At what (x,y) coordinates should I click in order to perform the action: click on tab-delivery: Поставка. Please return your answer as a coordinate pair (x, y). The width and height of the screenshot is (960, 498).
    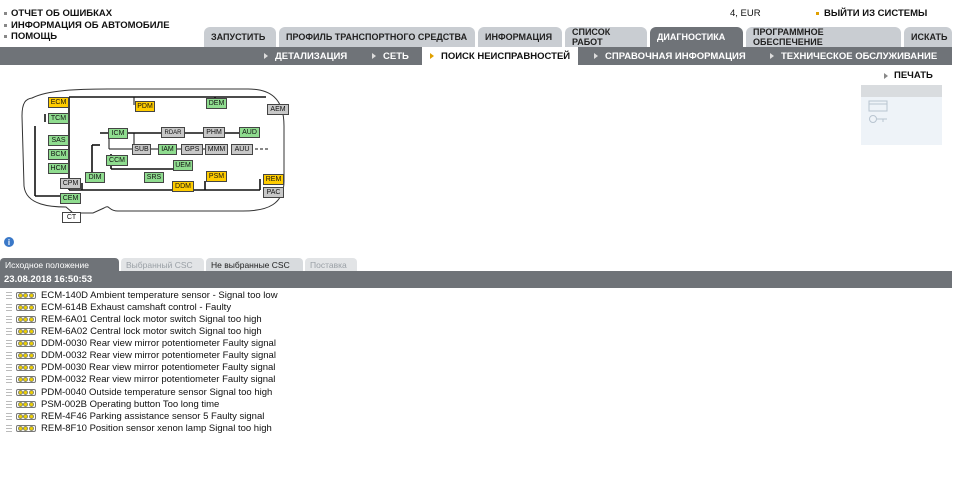
    Looking at the image, I should click on (331, 264).